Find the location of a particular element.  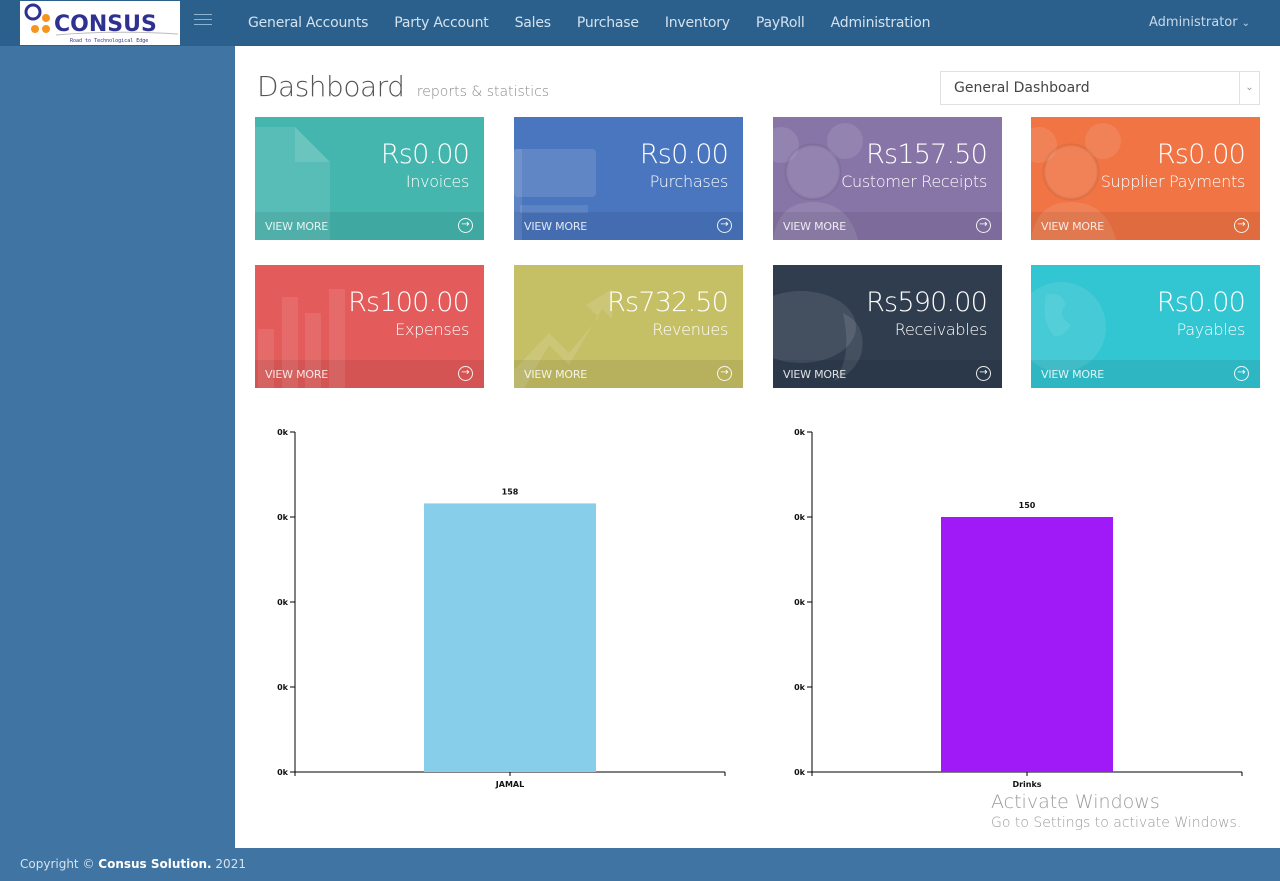

footer-company: Consus Solution. is located at coordinates (155, 864).